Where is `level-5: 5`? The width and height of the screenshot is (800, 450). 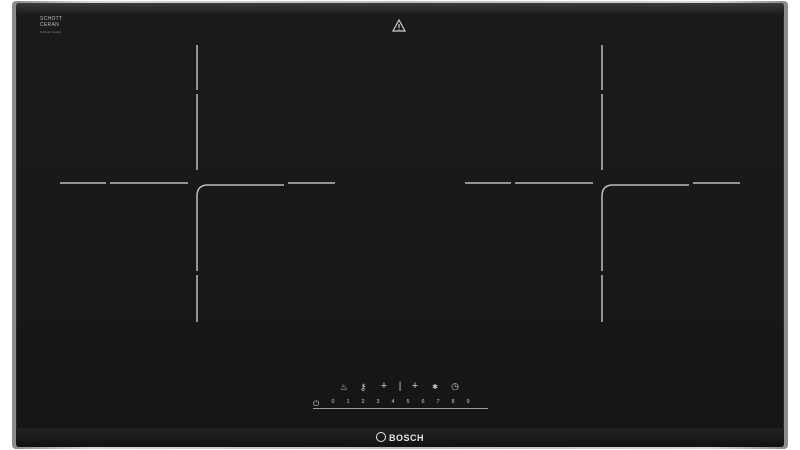
level-5: 5 is located at coordinates (408, 402).